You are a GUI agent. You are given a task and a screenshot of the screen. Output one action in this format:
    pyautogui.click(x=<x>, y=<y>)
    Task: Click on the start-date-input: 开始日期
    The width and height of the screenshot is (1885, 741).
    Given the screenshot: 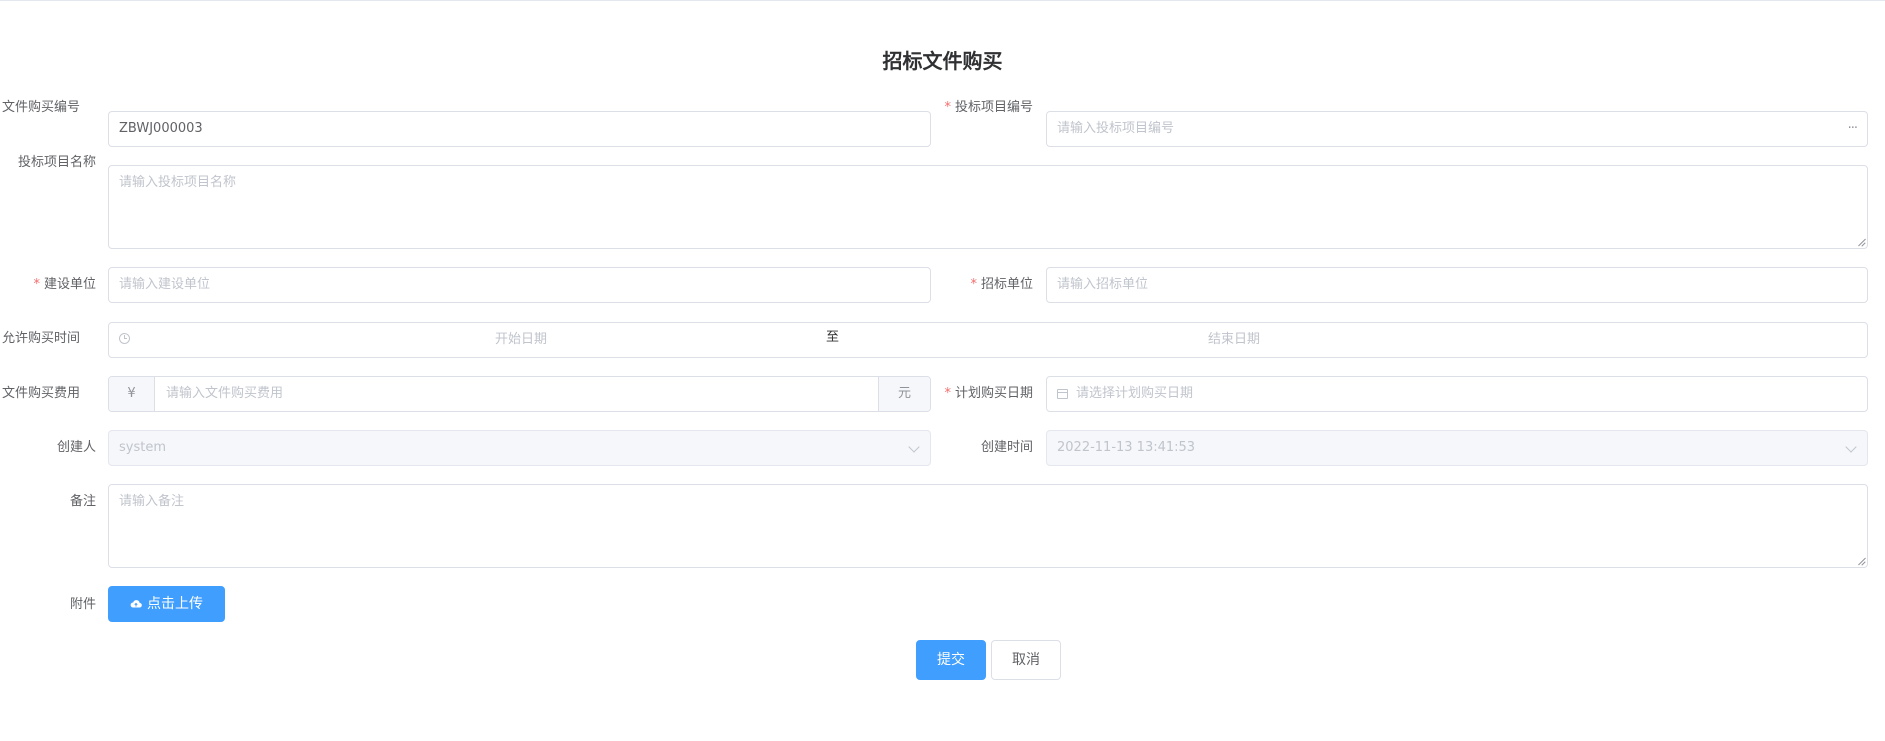 What is the action you would take?
    pyautogui.click(x=521, y=340)
    